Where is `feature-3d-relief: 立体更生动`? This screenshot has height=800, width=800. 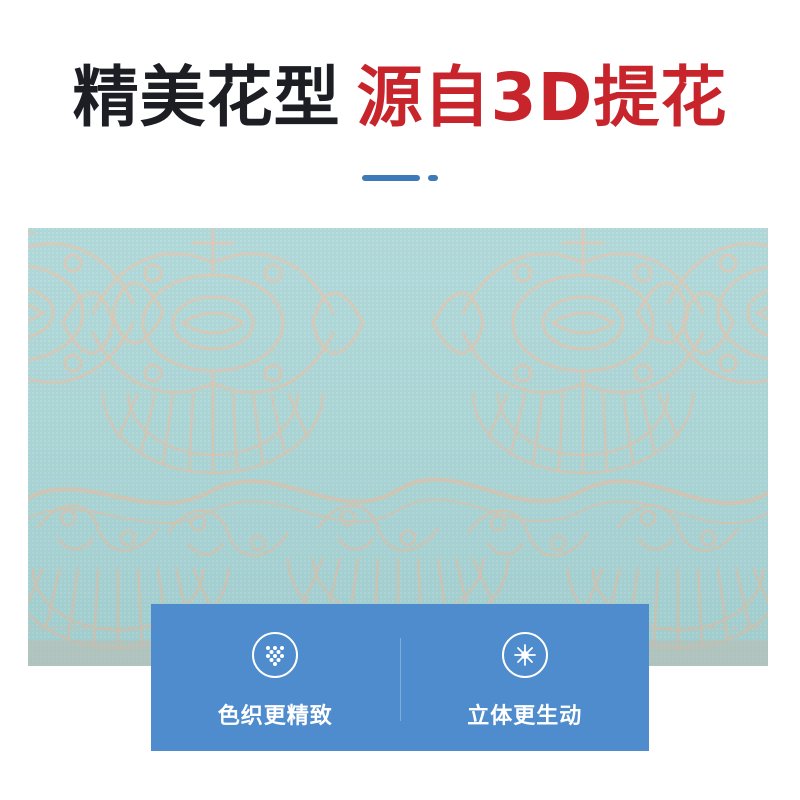
feature-3d-relief: 立体更生动 is located at coordinates (525, 677).